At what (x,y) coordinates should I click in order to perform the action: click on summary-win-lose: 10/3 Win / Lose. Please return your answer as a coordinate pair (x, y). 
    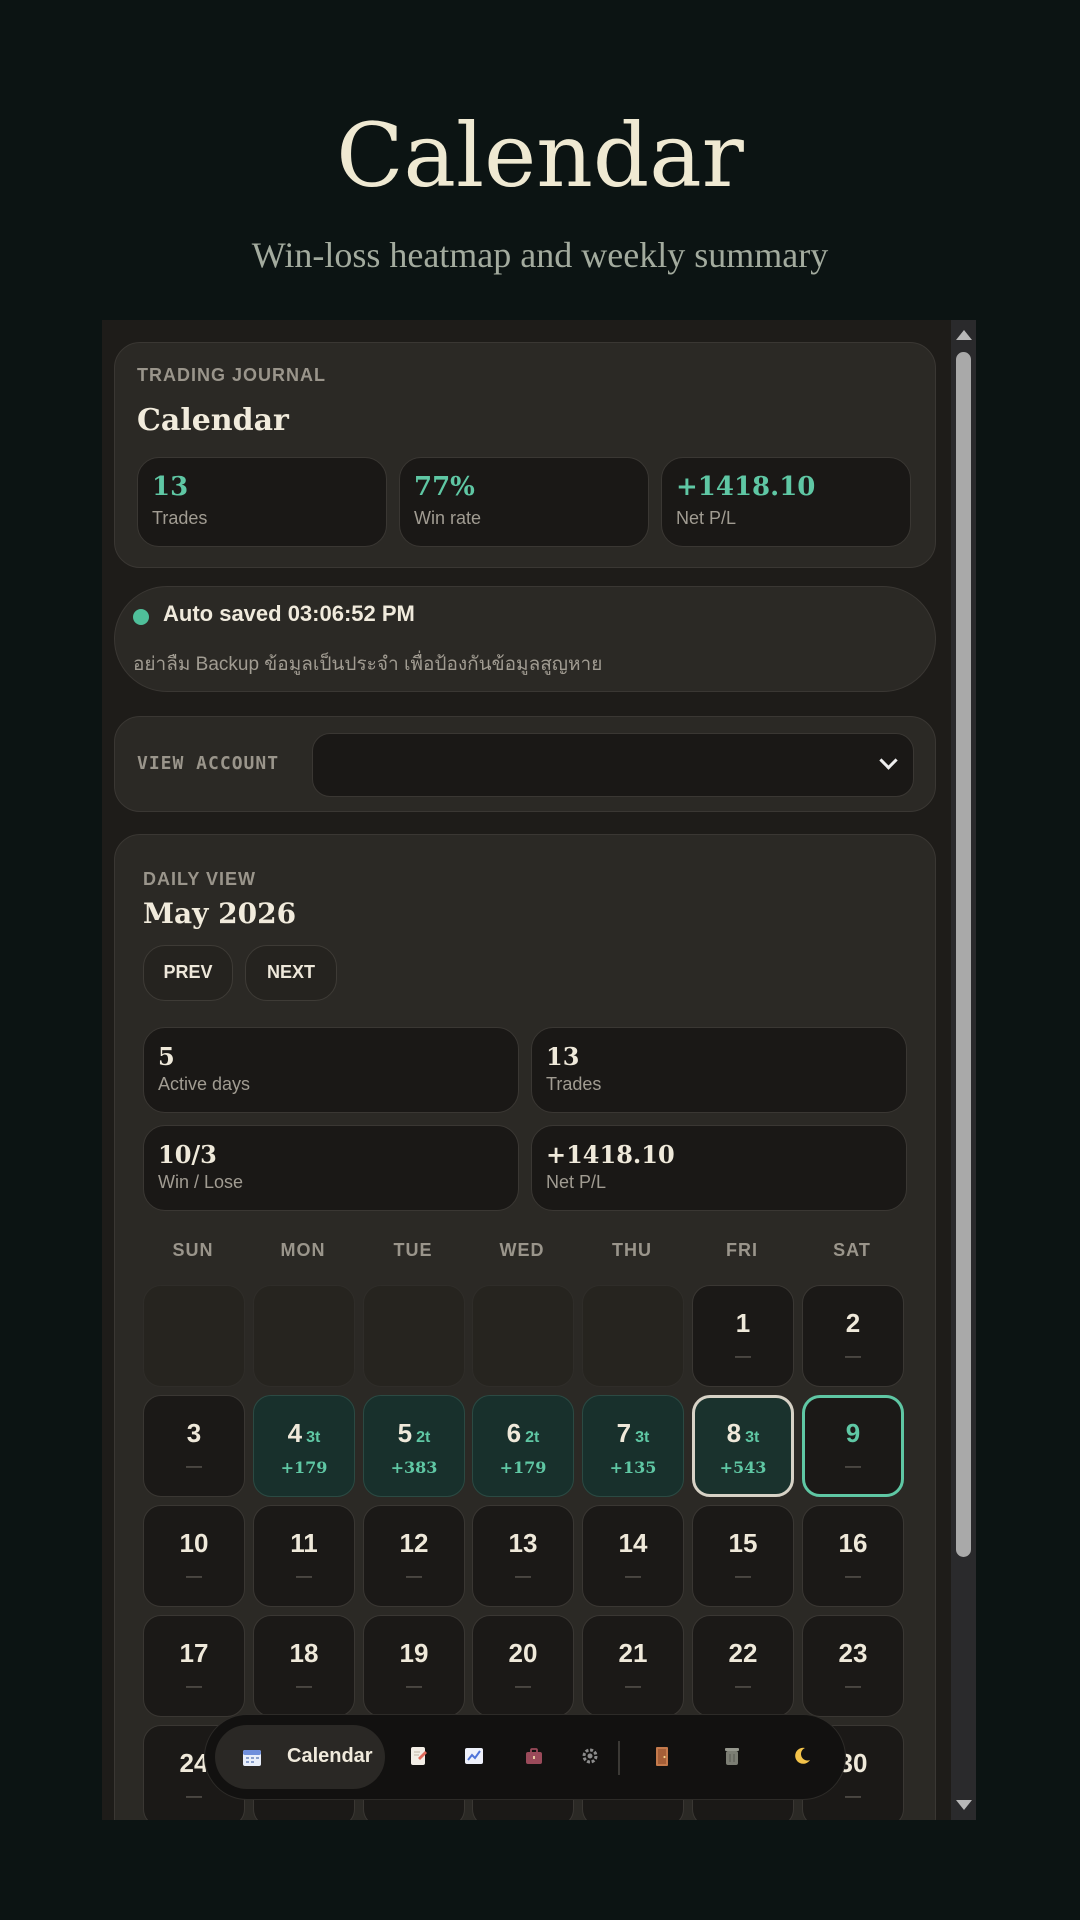
    Looking at the image, I should click on (331, 1168).